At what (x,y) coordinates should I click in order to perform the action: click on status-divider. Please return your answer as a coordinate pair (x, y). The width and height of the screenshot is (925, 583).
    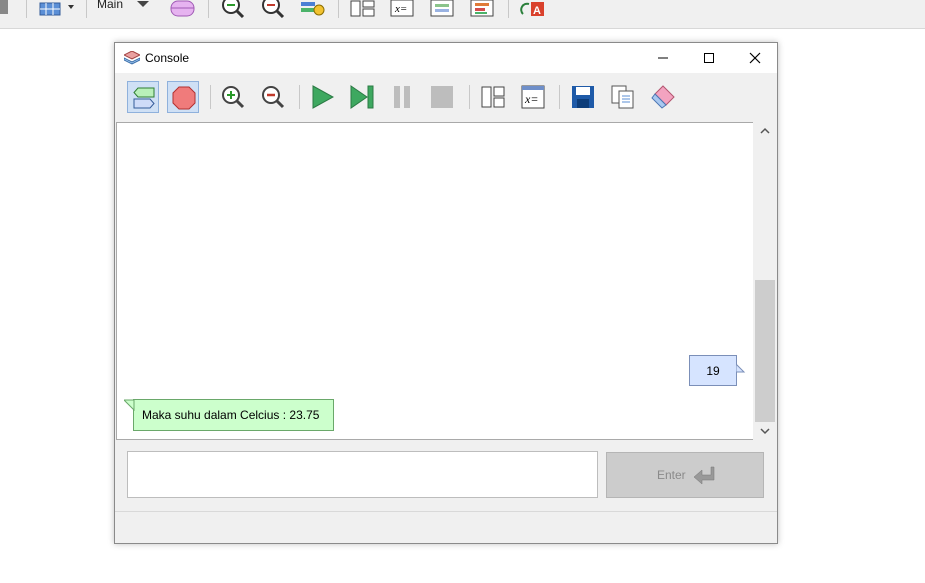
    Looking at the image, I should click on (446, 511).